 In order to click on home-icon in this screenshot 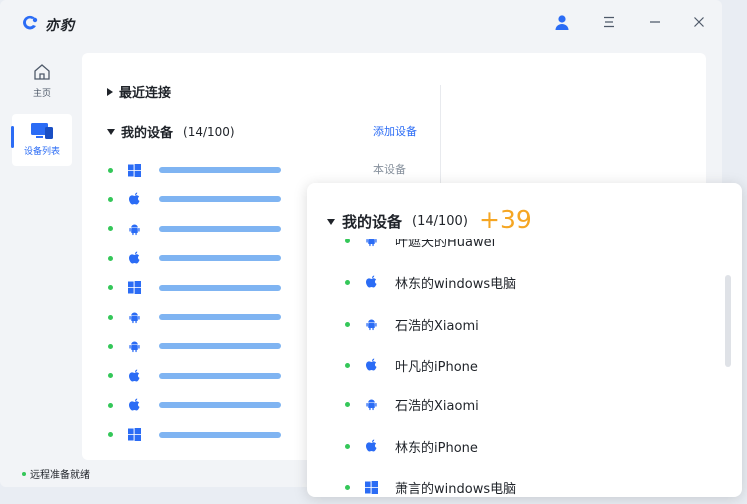, I will do `click(42, 72)`.